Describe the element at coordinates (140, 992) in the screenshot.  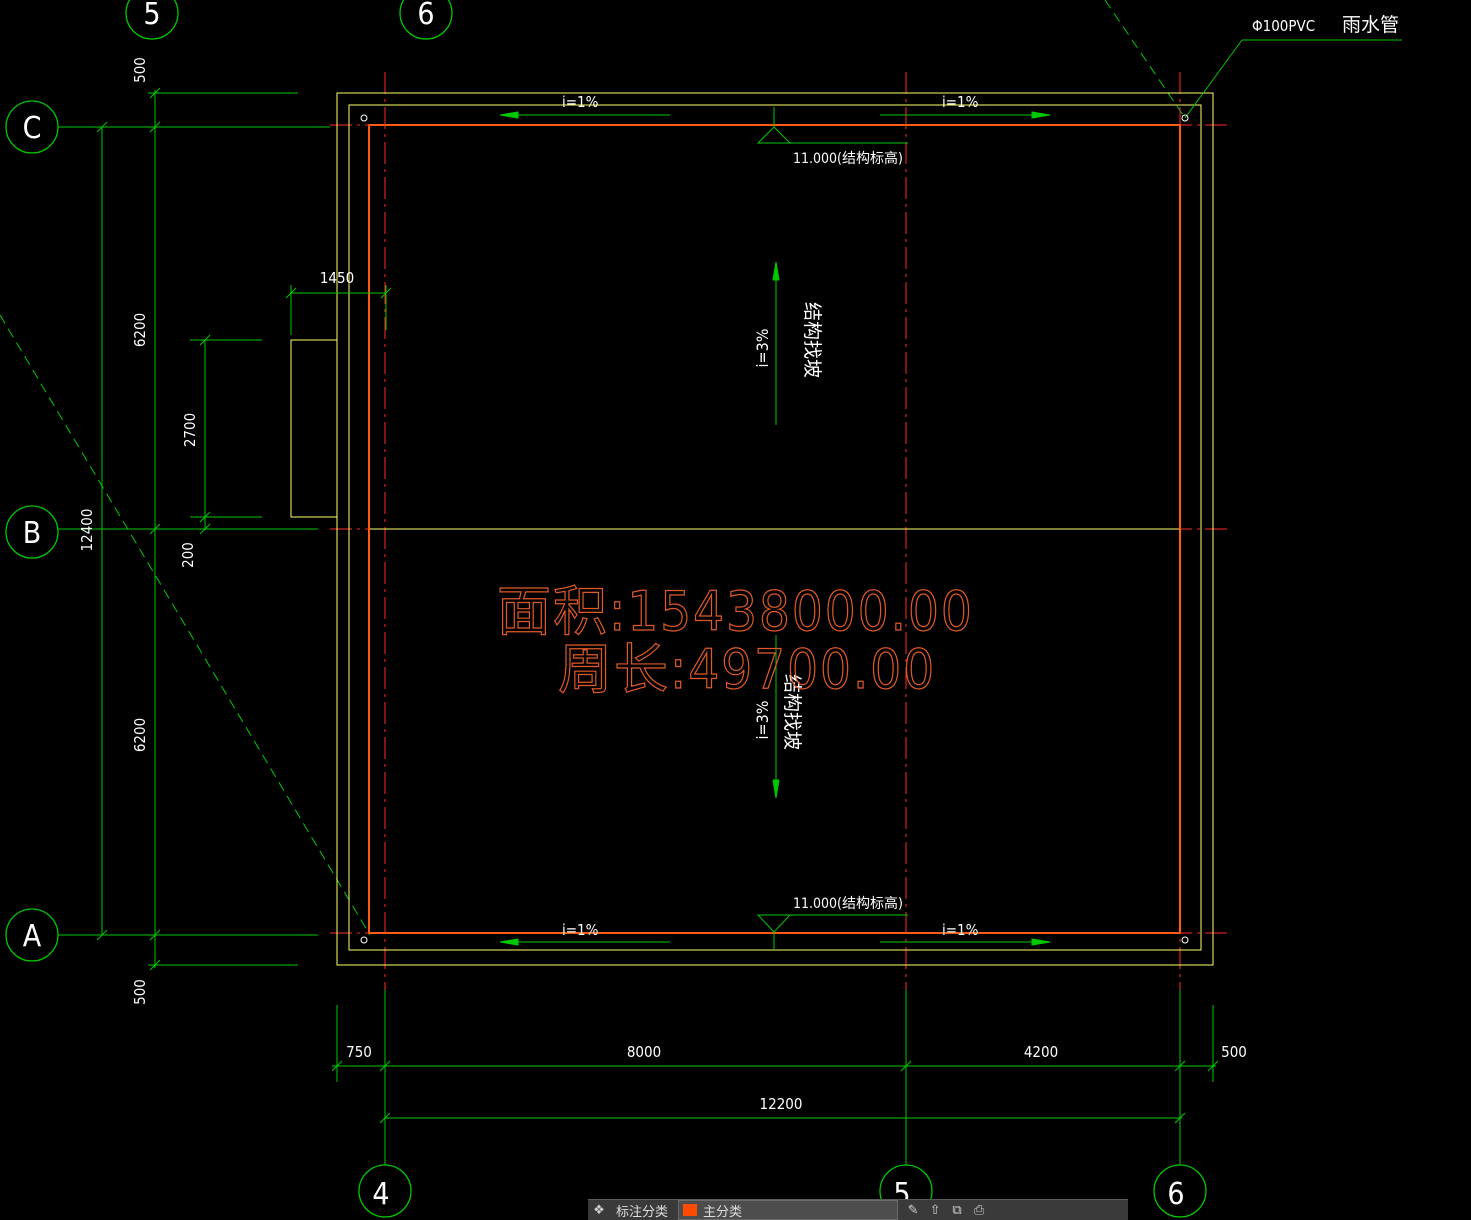
I see `dim-left-bottom: 500` at that location.